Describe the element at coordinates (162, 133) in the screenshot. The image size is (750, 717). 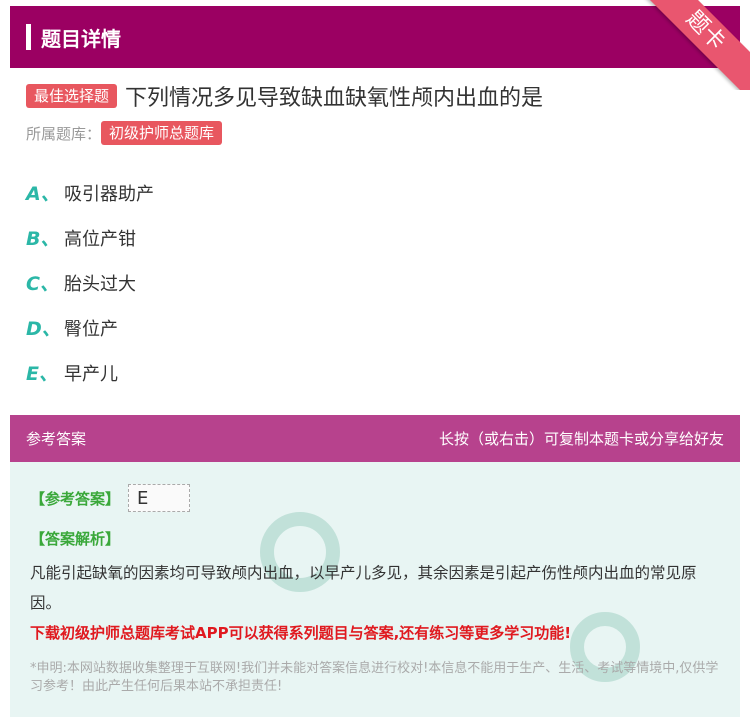
I see `bank-tag: 初级护师总题库` at that location.